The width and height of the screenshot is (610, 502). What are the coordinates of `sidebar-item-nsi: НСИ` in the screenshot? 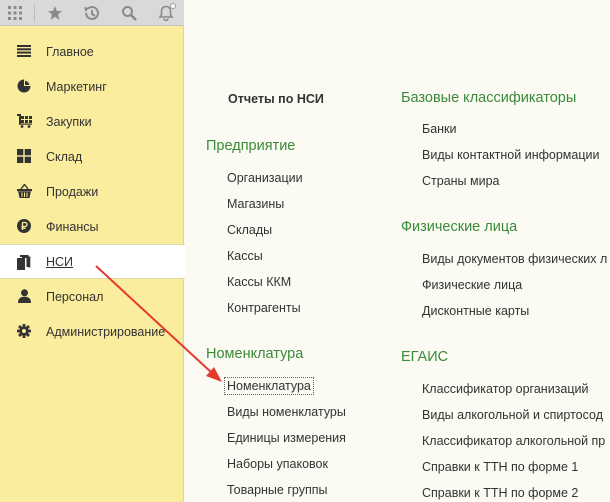 It's located at (92, 261).